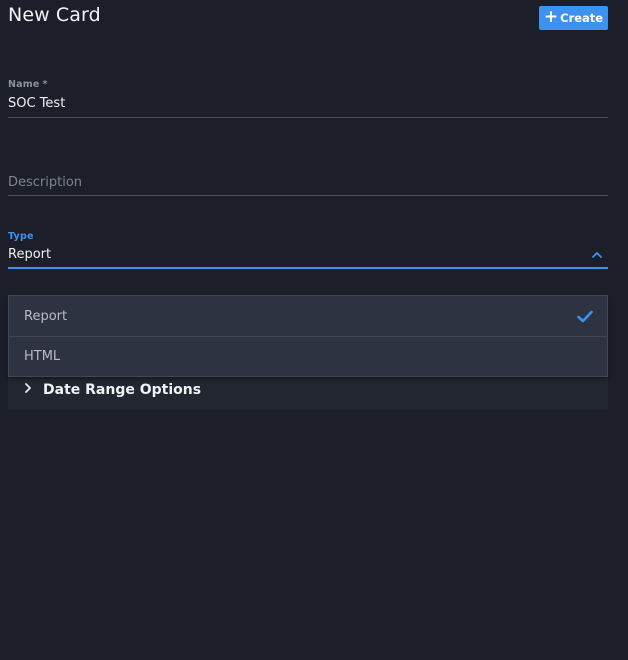 This screenshot has height=660, width=628. Describe the element at coordinates (308, 117) in the screenshot. I see `name-underline` at that location.